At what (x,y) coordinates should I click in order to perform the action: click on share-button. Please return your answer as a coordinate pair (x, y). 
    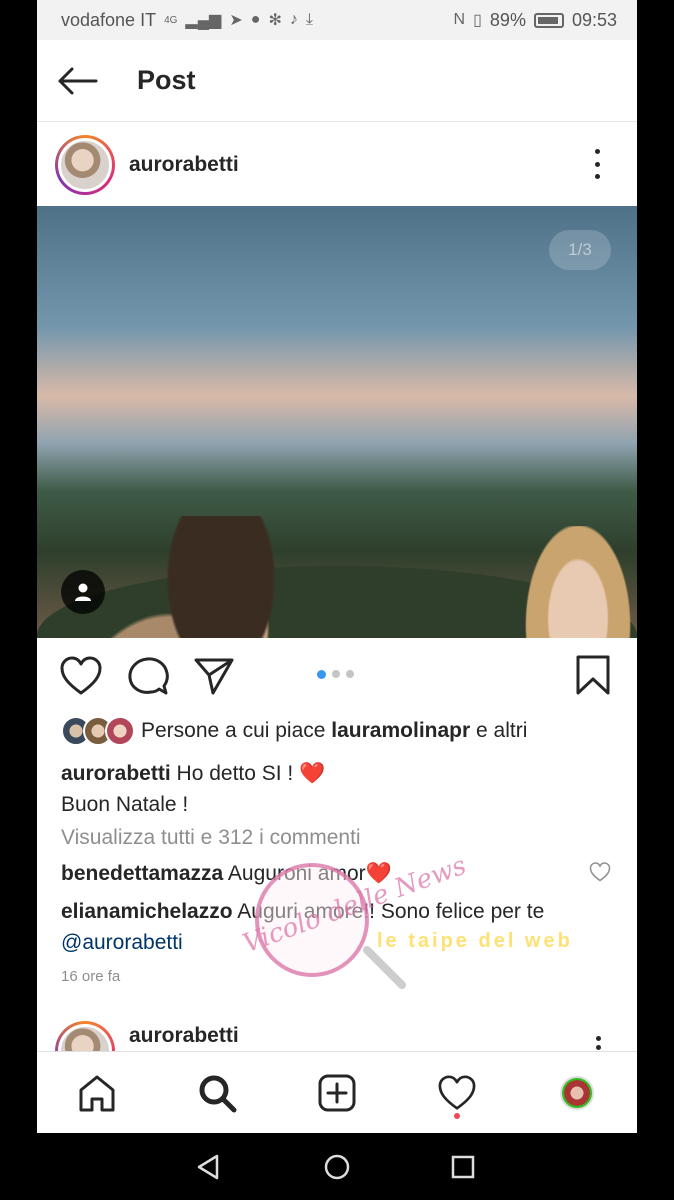
    Looking at the image, I should click on (214, 678).